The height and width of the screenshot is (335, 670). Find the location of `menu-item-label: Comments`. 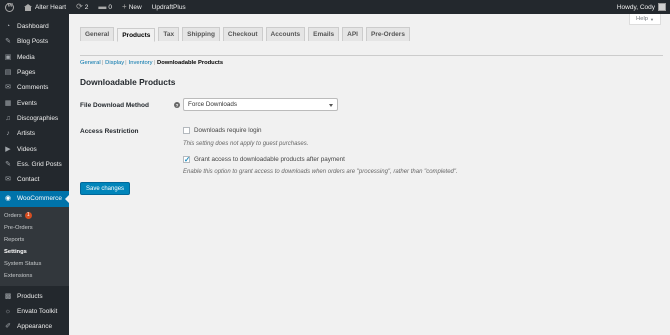

menu-item-label: Comments is located at coordinates (33, 88).